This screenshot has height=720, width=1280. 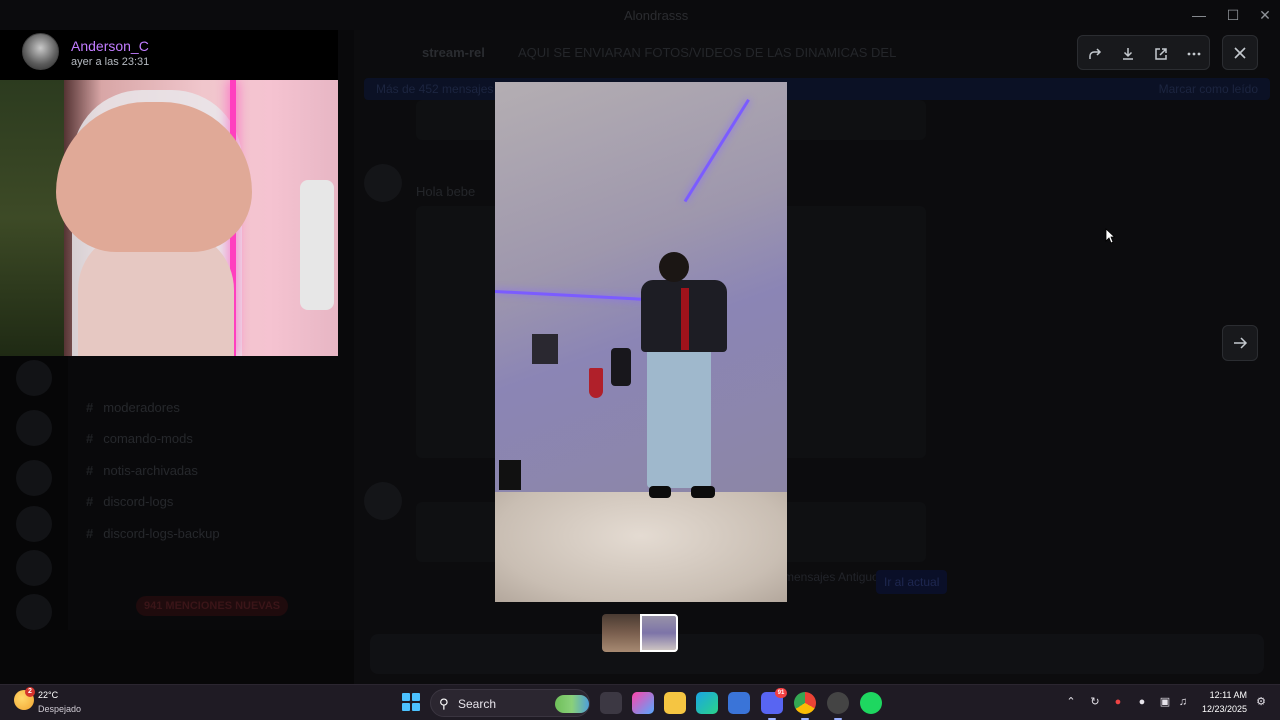 What do you see at coordinates (643, 703) in the screenshot?
I see `copilot-icon` at bounding box center [643, 703].